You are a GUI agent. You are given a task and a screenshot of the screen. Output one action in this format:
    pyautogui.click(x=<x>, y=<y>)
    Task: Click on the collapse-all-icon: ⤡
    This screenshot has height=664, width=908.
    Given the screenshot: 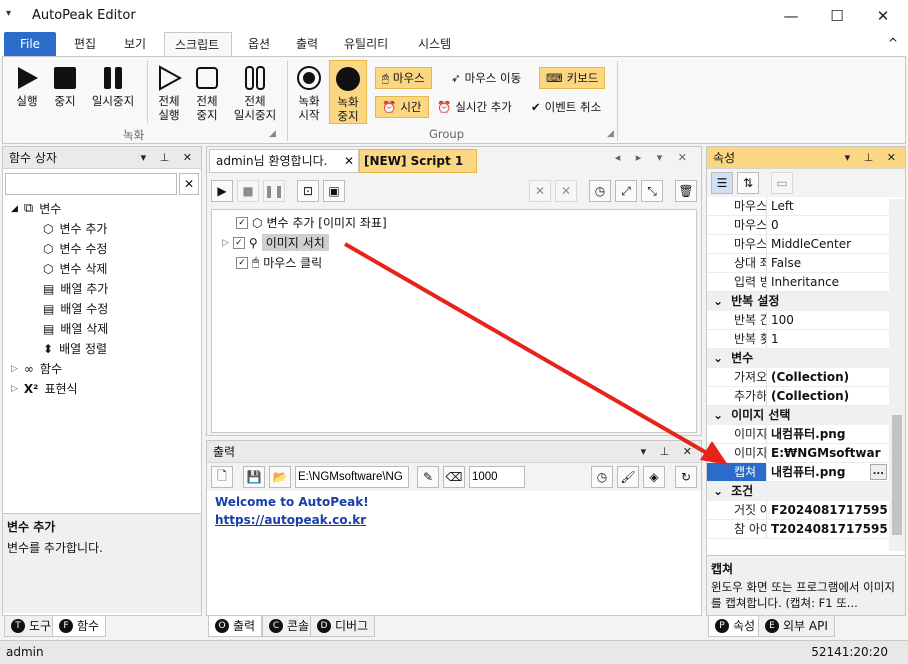 What is the action you would take?
    pyautogui.click(x=652, y=191)
    